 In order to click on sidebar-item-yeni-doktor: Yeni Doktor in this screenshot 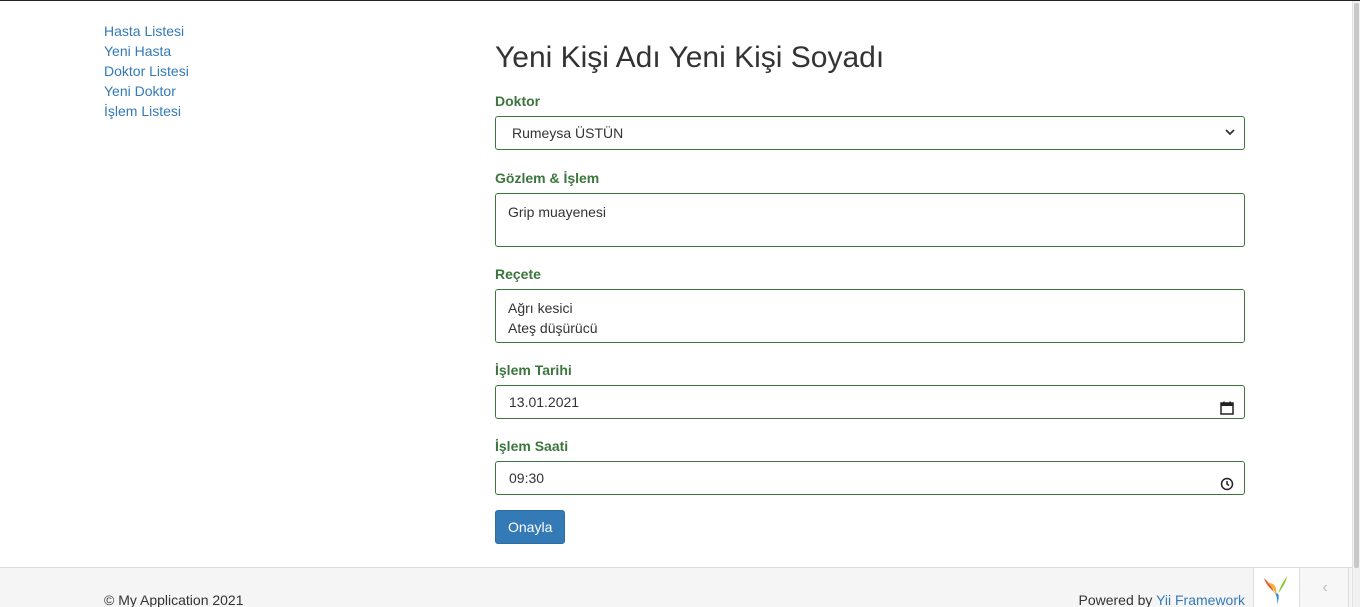, I will do `click(204, 91)`.